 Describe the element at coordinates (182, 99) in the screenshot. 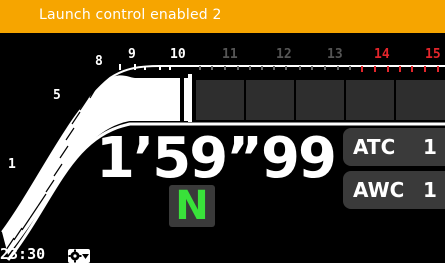

I see `rpm-divider` at that location.